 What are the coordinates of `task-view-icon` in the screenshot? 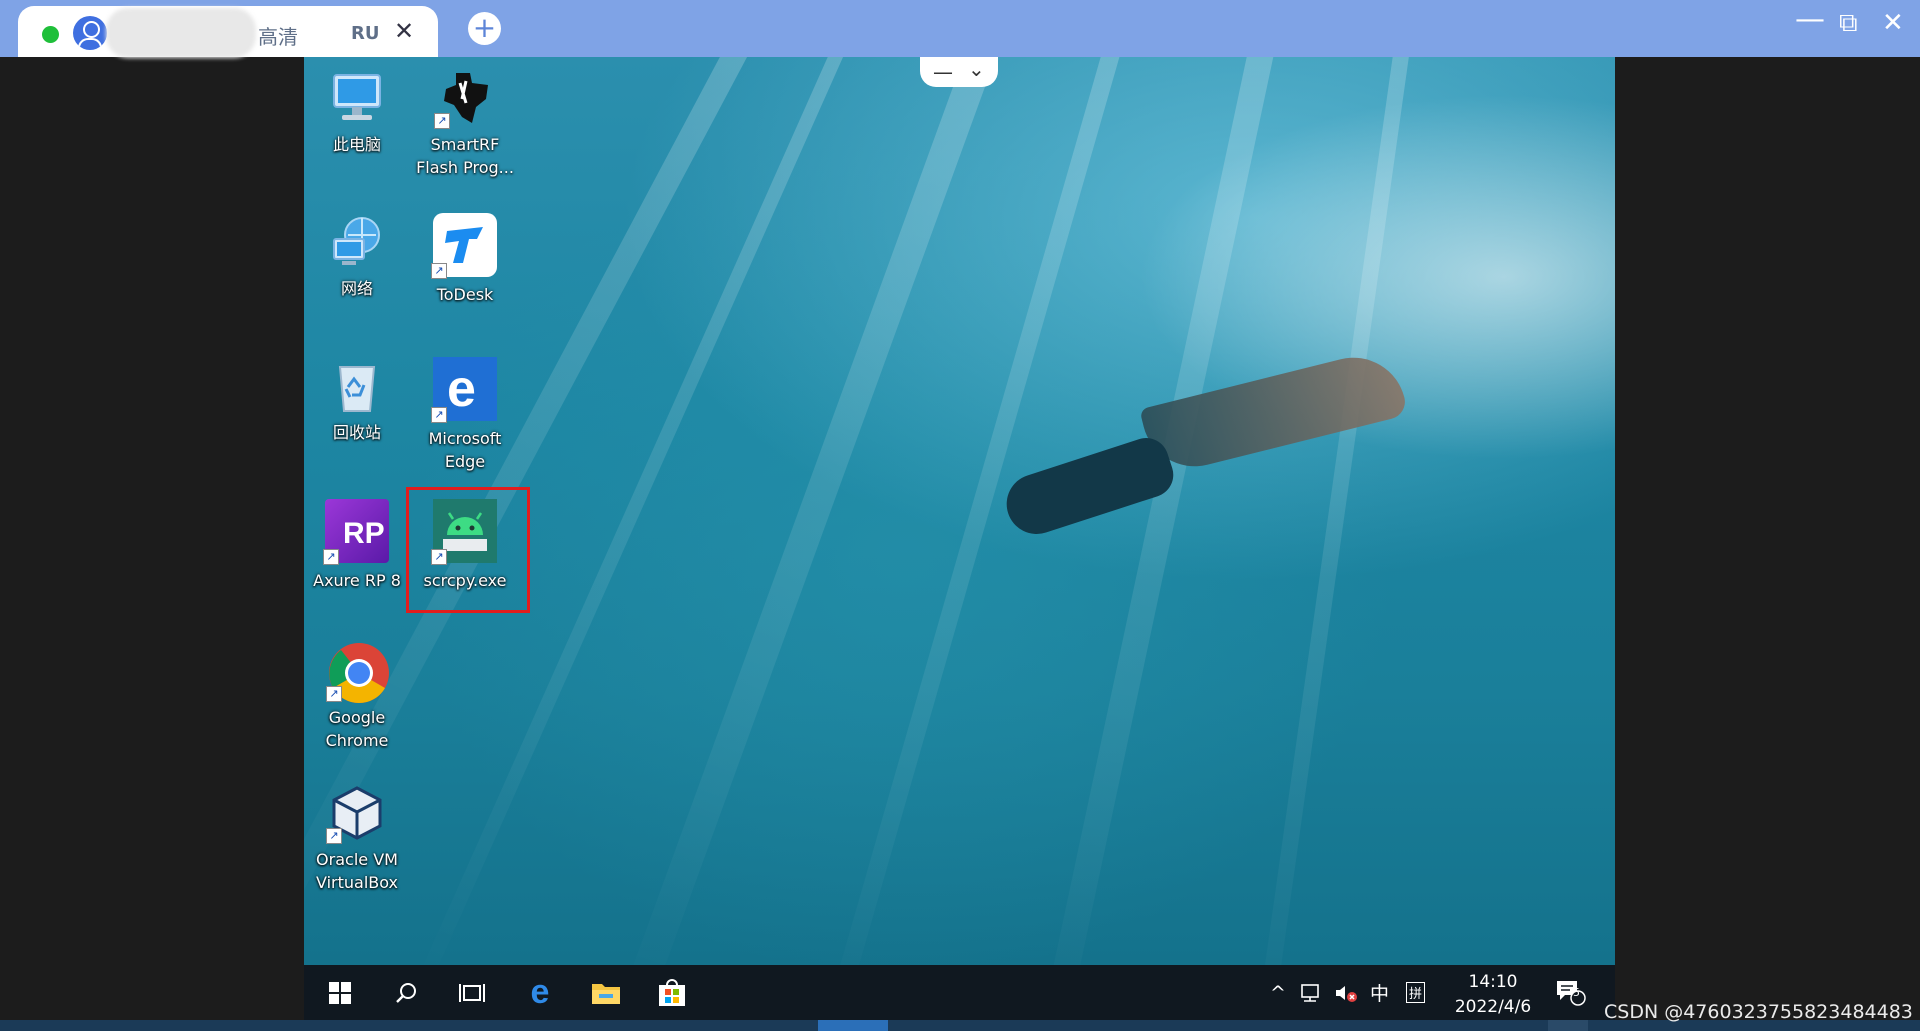 It's located at (472, 992).